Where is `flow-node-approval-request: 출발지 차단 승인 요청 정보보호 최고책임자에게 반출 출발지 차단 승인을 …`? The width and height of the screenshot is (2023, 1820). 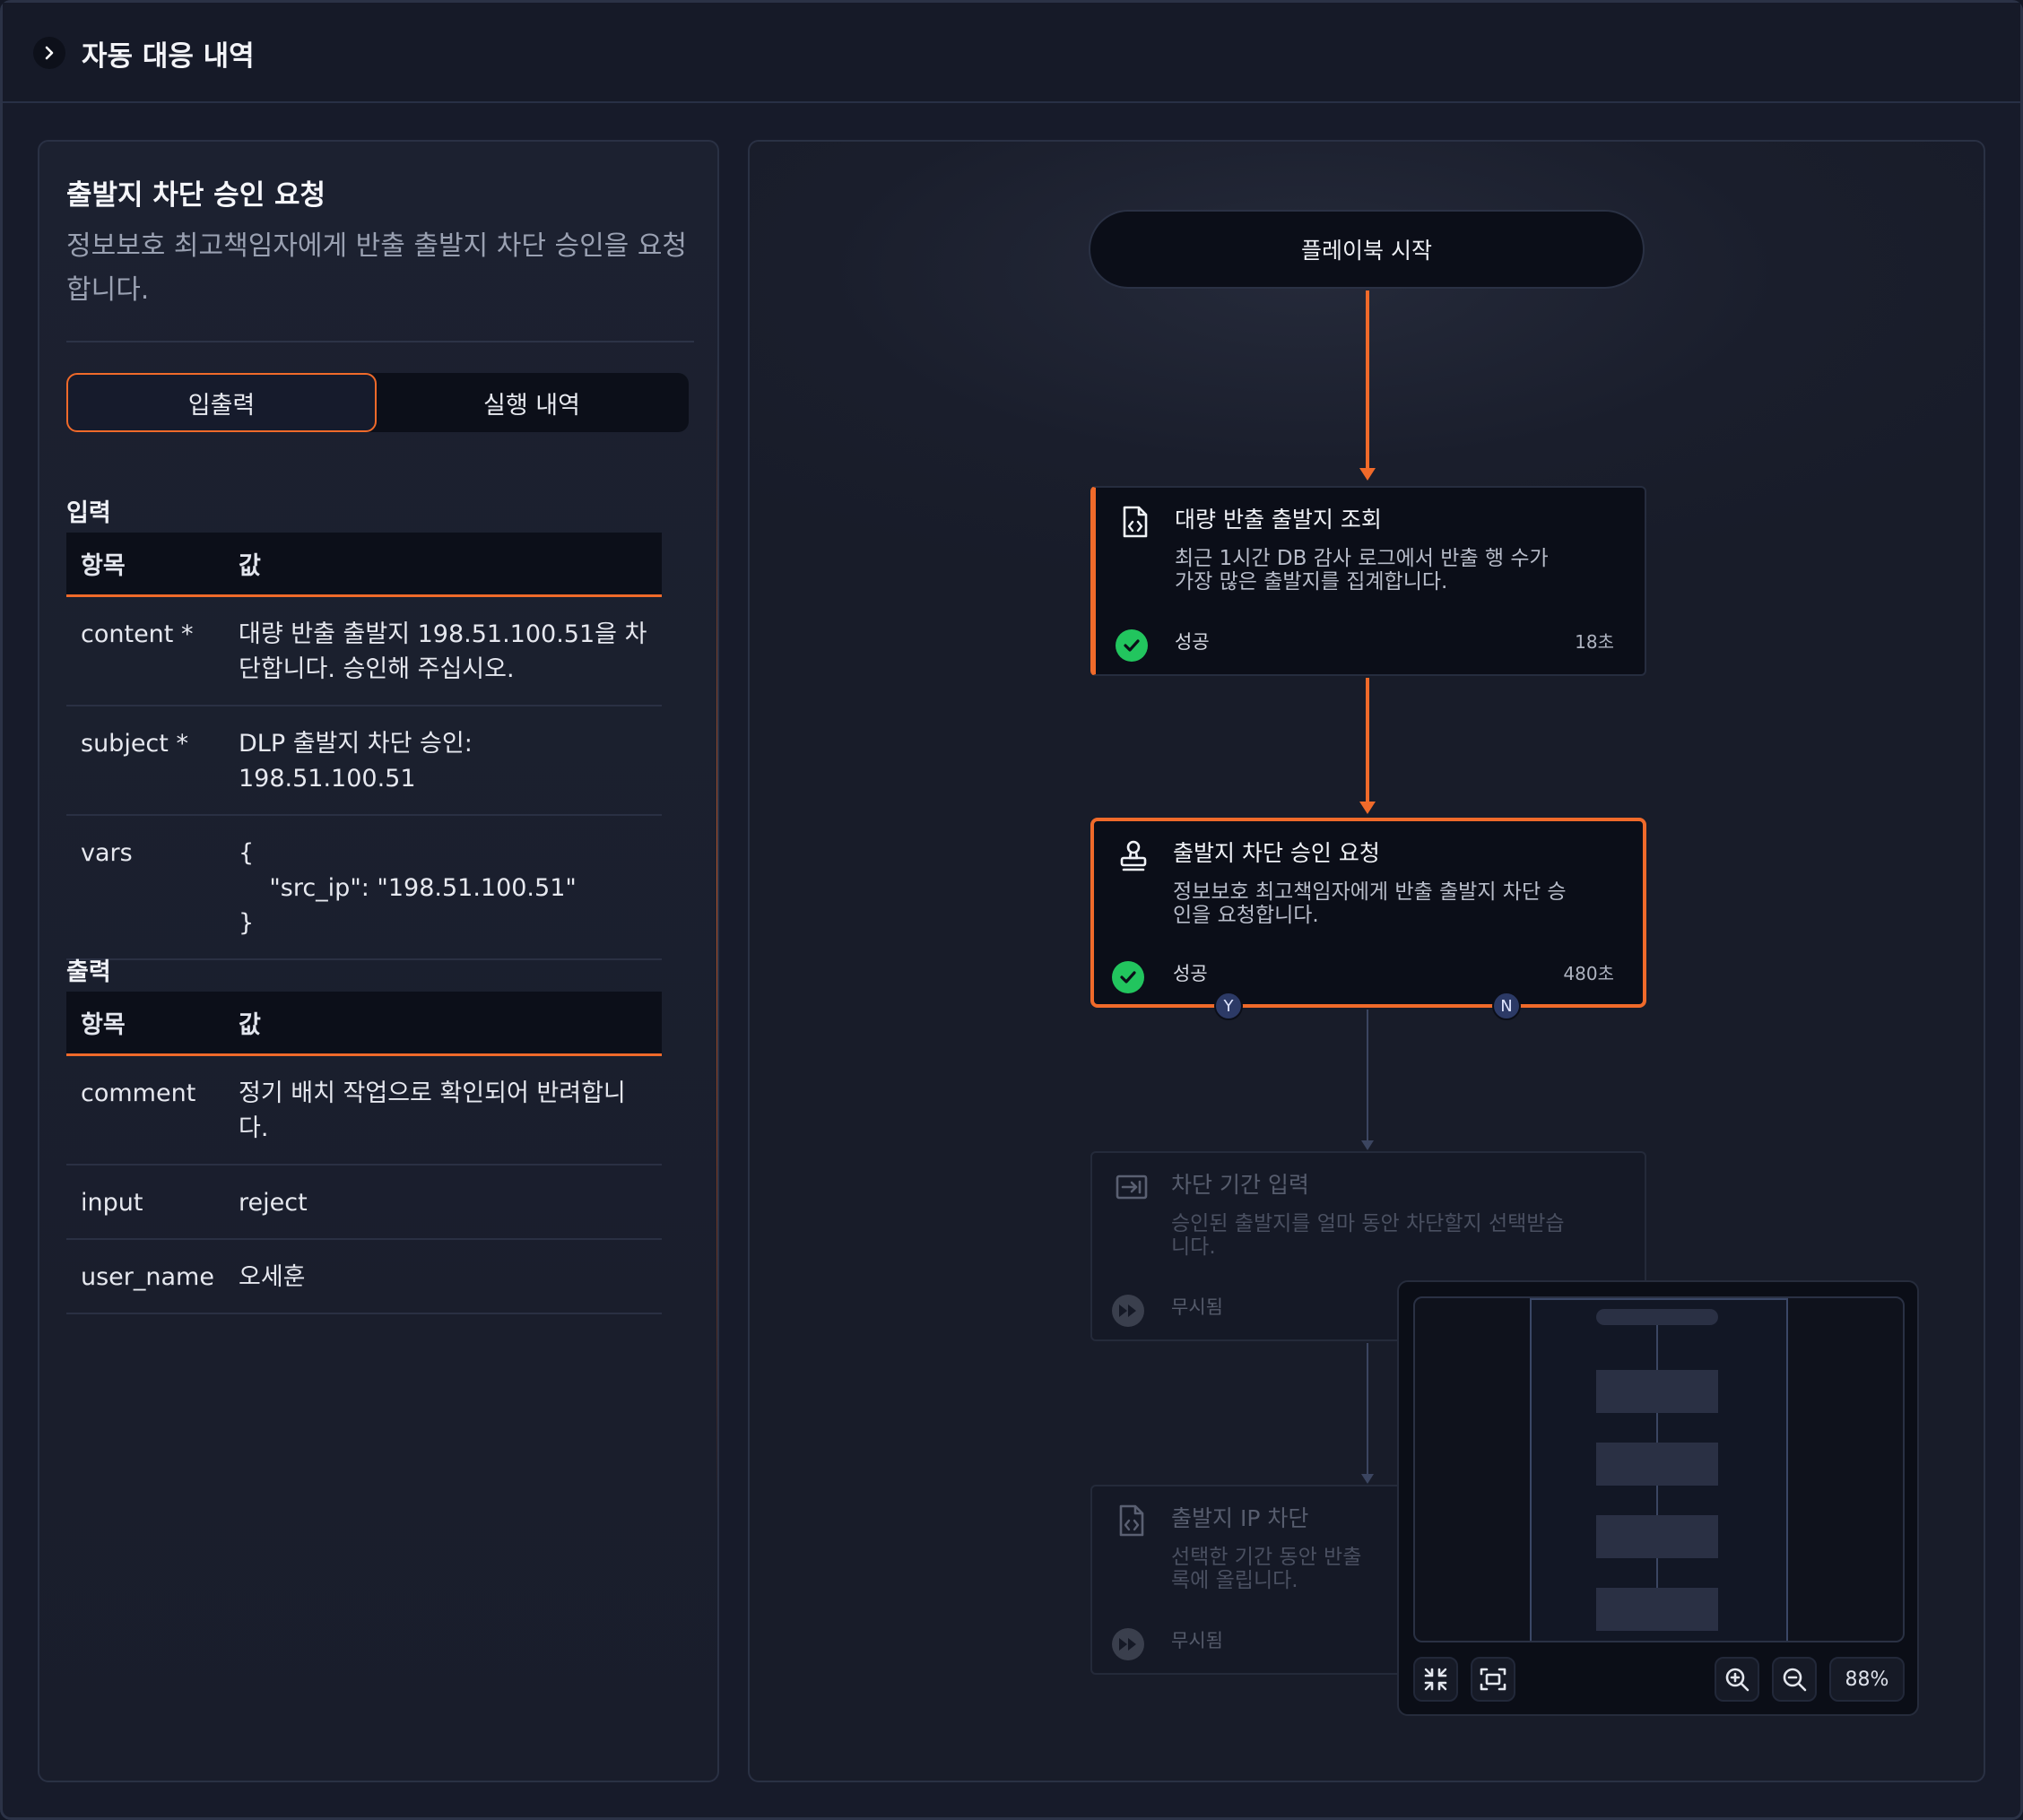
flow-node-approval-request: 출발지 차단 승인 요청 정보보호 최고책임자에게 반출 출발지 차단 승인을 … is located at coordinates (1368, 913).